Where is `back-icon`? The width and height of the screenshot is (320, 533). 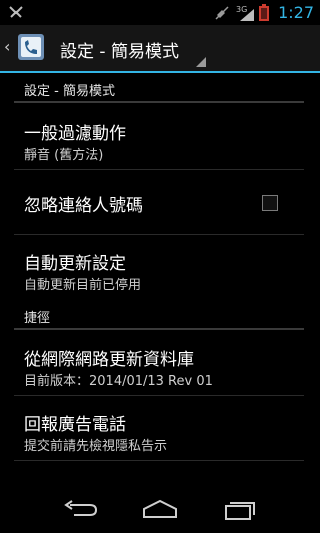 back-icon is located at coordinates (80, 509).